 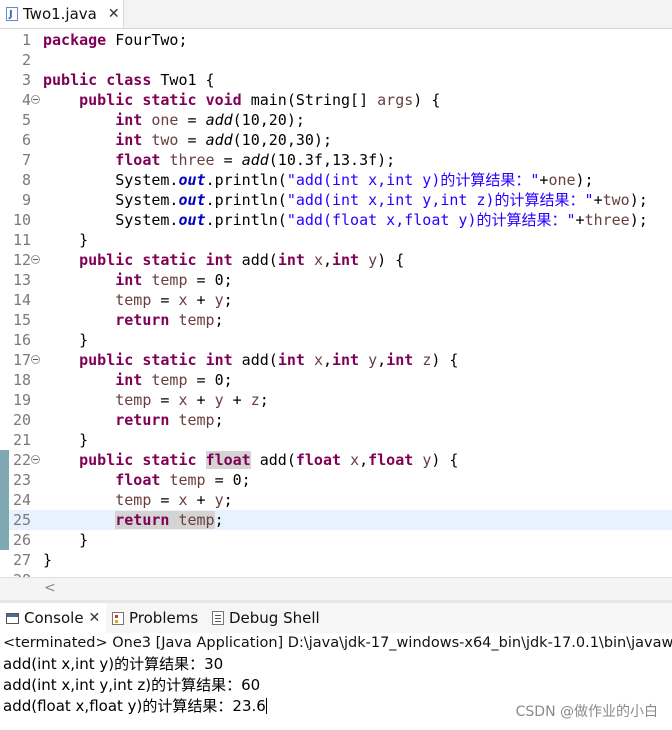 What do you see at coordinates (336, 340) in the screenshot?
I see `code-line: 16 }` at bounding box center [336, 340].